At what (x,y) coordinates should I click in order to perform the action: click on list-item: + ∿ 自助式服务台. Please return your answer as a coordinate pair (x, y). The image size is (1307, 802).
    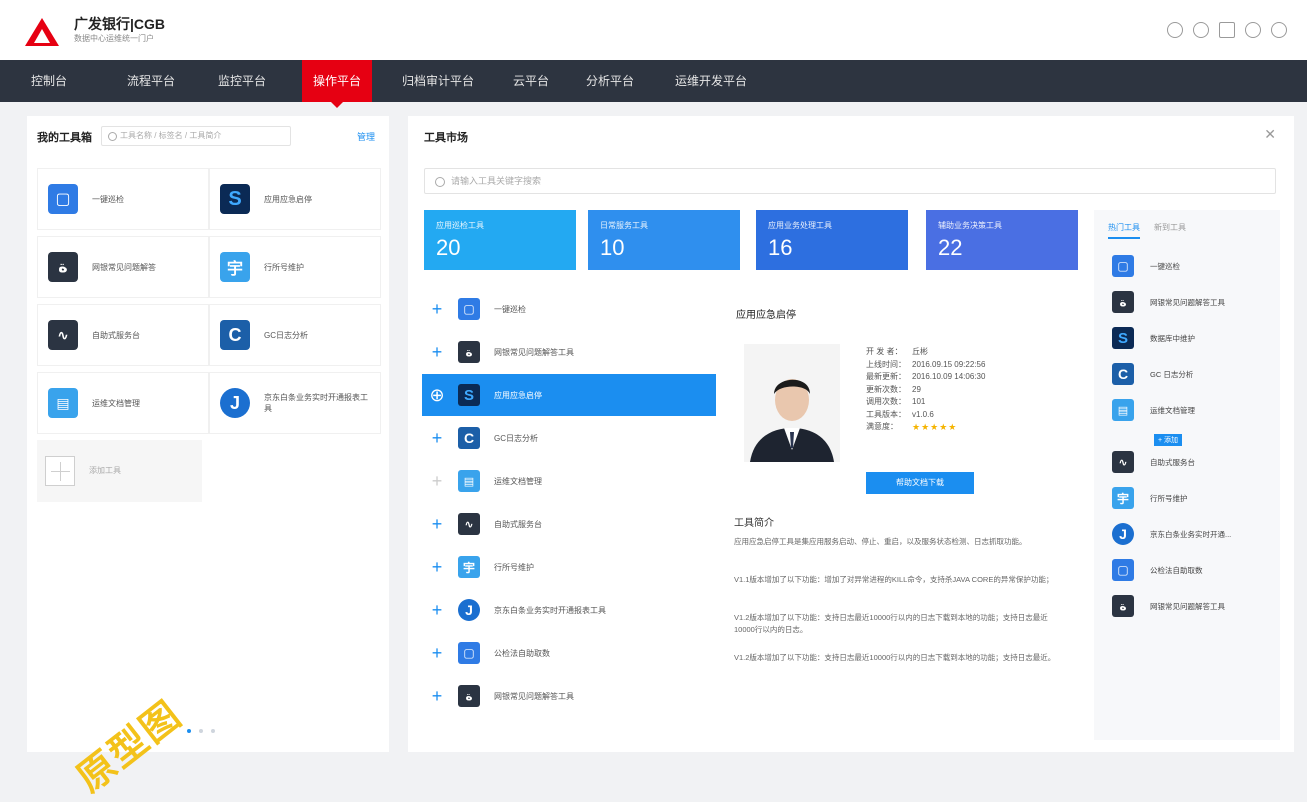
    Looking at the image, I should click on (569, 524).